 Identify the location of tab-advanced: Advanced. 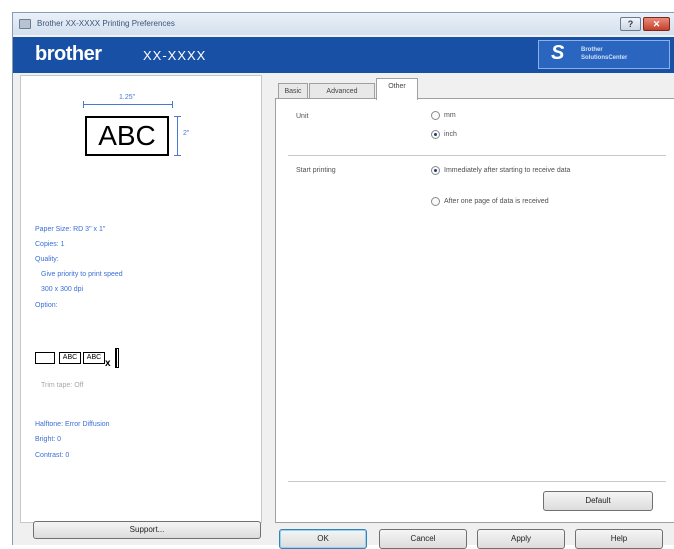
(342, 91).